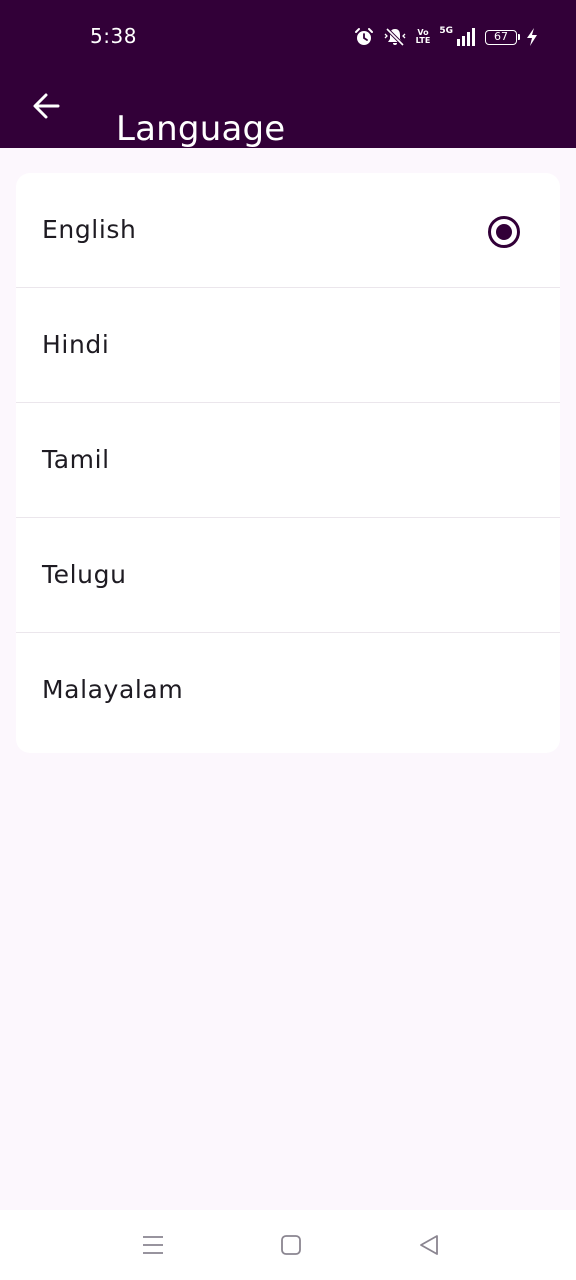 This screenshot has width=576, height=1280. I want to click on language-option-english: English, so click(288, 230).